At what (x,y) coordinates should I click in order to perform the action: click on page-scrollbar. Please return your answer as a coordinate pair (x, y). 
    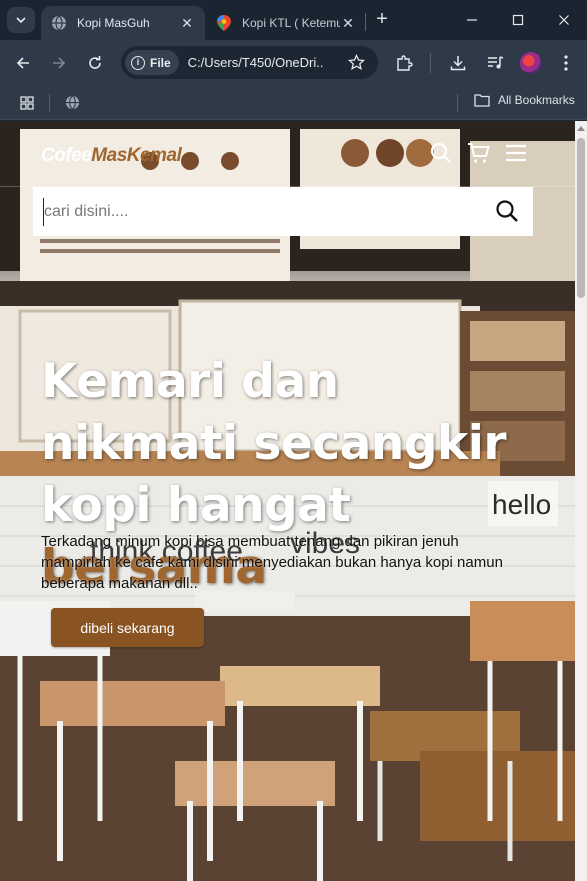
    Looking at the image, I should click on (581, 501).